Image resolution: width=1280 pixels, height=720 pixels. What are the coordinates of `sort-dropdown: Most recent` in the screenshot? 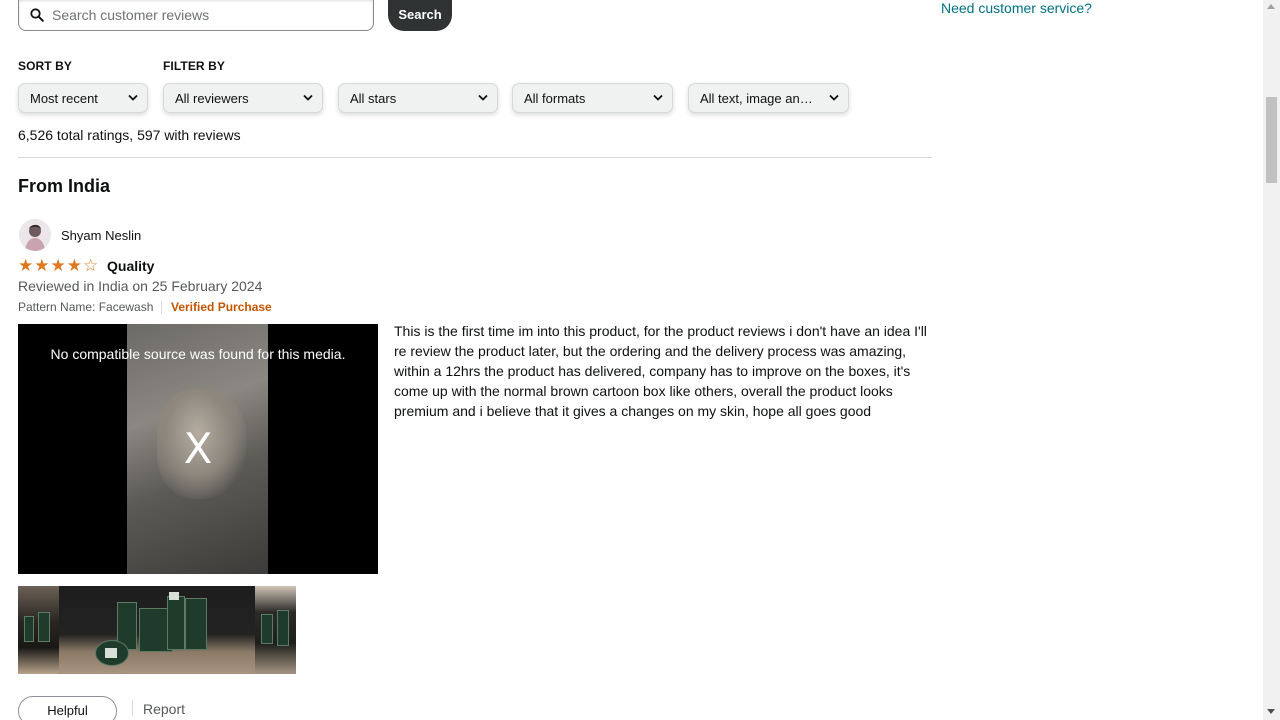 It's located at (83, 98).